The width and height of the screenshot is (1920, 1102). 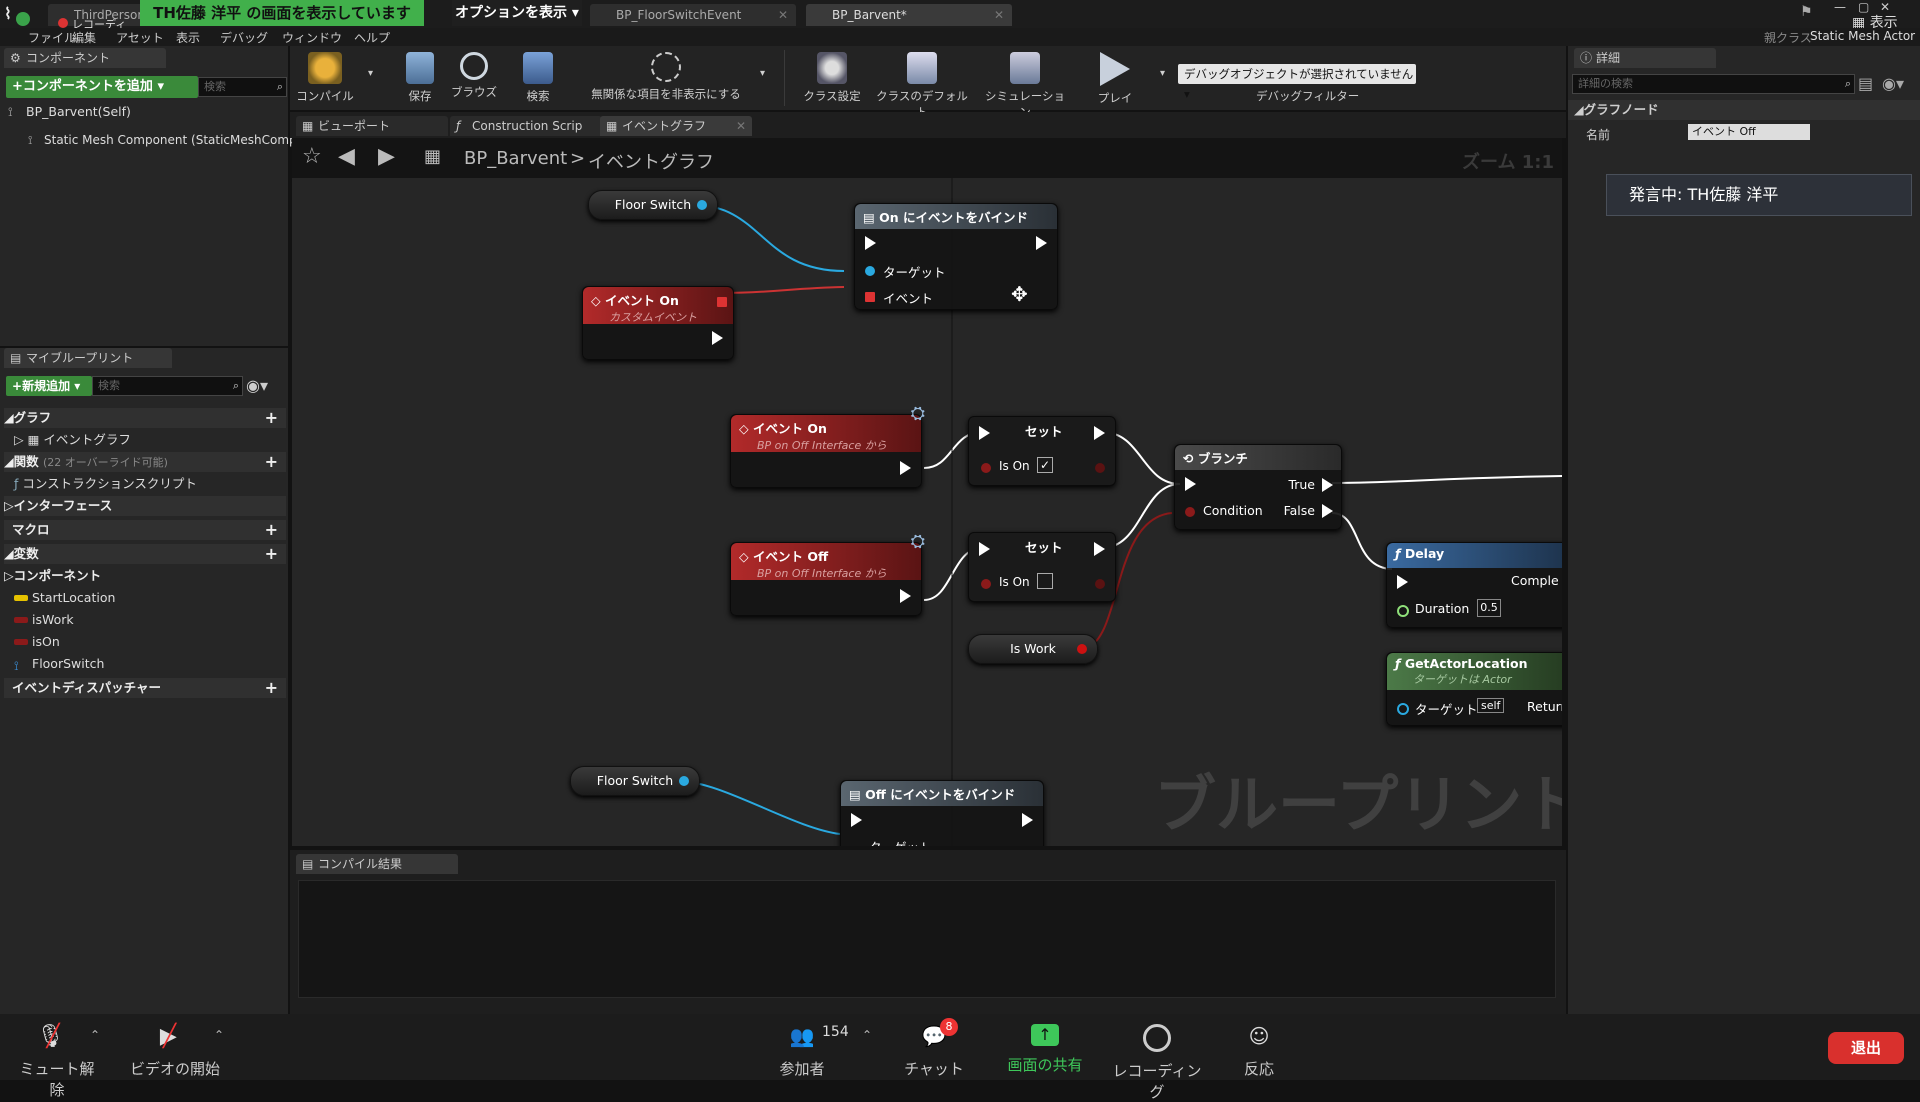 What do you see at coordinates (1025, 82) in the screenshot?
I see `simulation-button: シミュレーション` at bounding box center [1025, 82].